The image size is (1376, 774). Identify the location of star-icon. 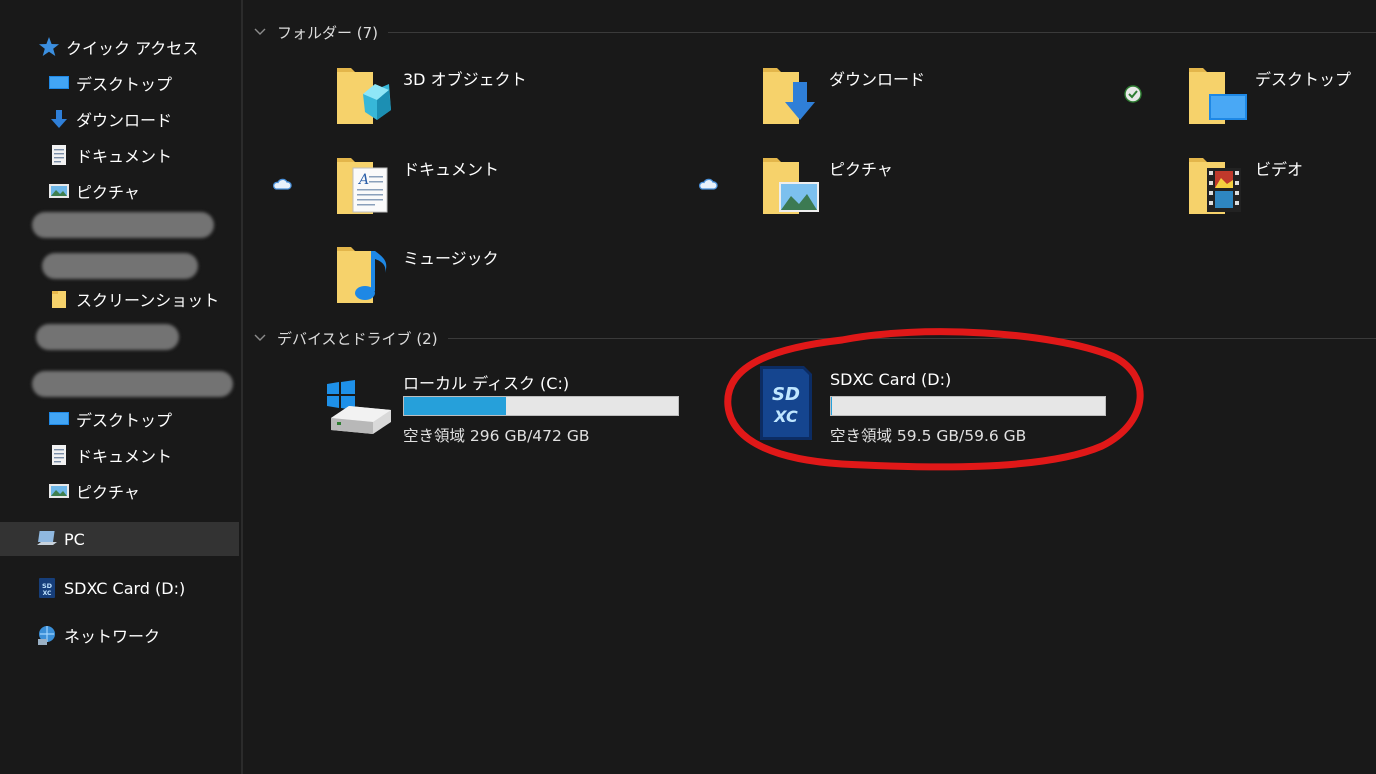
(49, 46).